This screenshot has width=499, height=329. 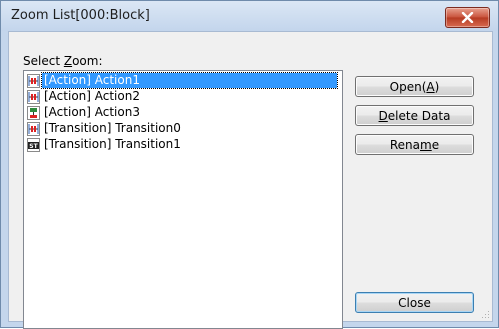 What do you see at coordinates (63, 61) in the screenshot?
I see `select-zoom-label: Select Zoom:` at bounding box center [63, 61].